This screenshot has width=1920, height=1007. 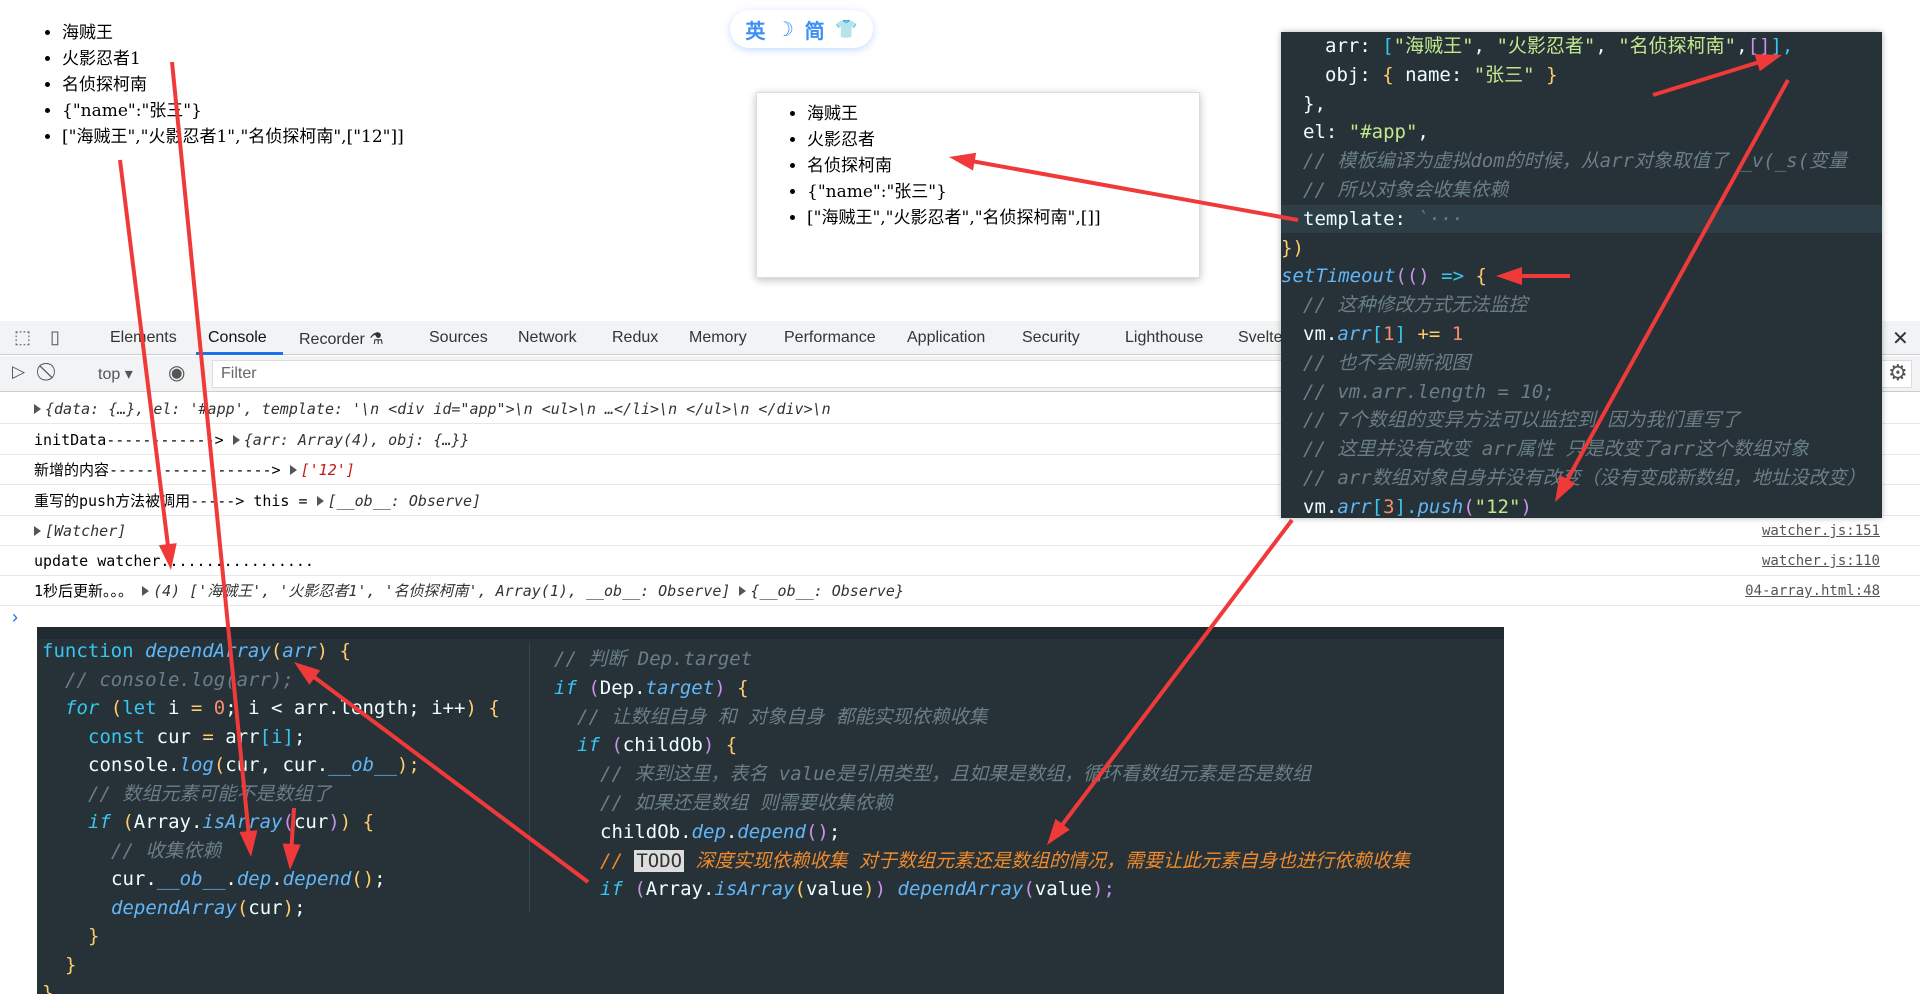 I want to click on code-token: // 如果还是数组 则需要收集依赖, so click(x=746, y=803).